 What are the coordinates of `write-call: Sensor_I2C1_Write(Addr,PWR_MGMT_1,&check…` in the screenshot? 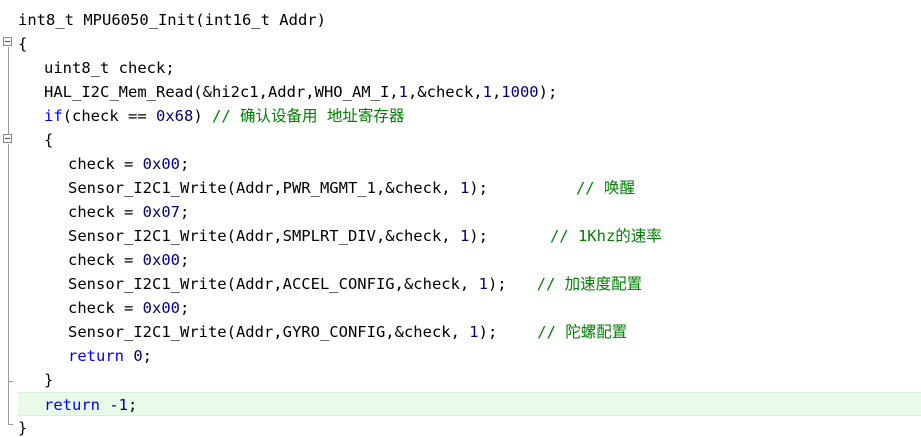 It's located at (264, 188).